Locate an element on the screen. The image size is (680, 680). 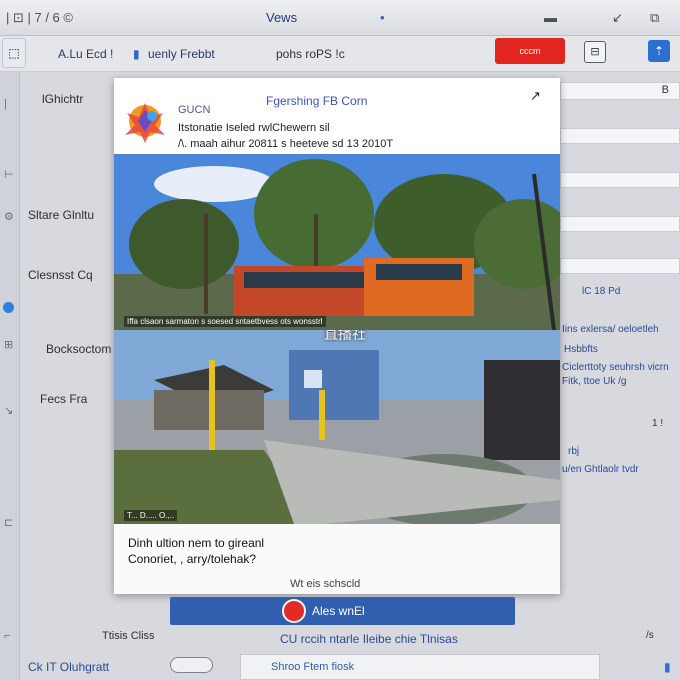
sidebar-glyph-6: ⌐ is located at coordinates (7, 636).